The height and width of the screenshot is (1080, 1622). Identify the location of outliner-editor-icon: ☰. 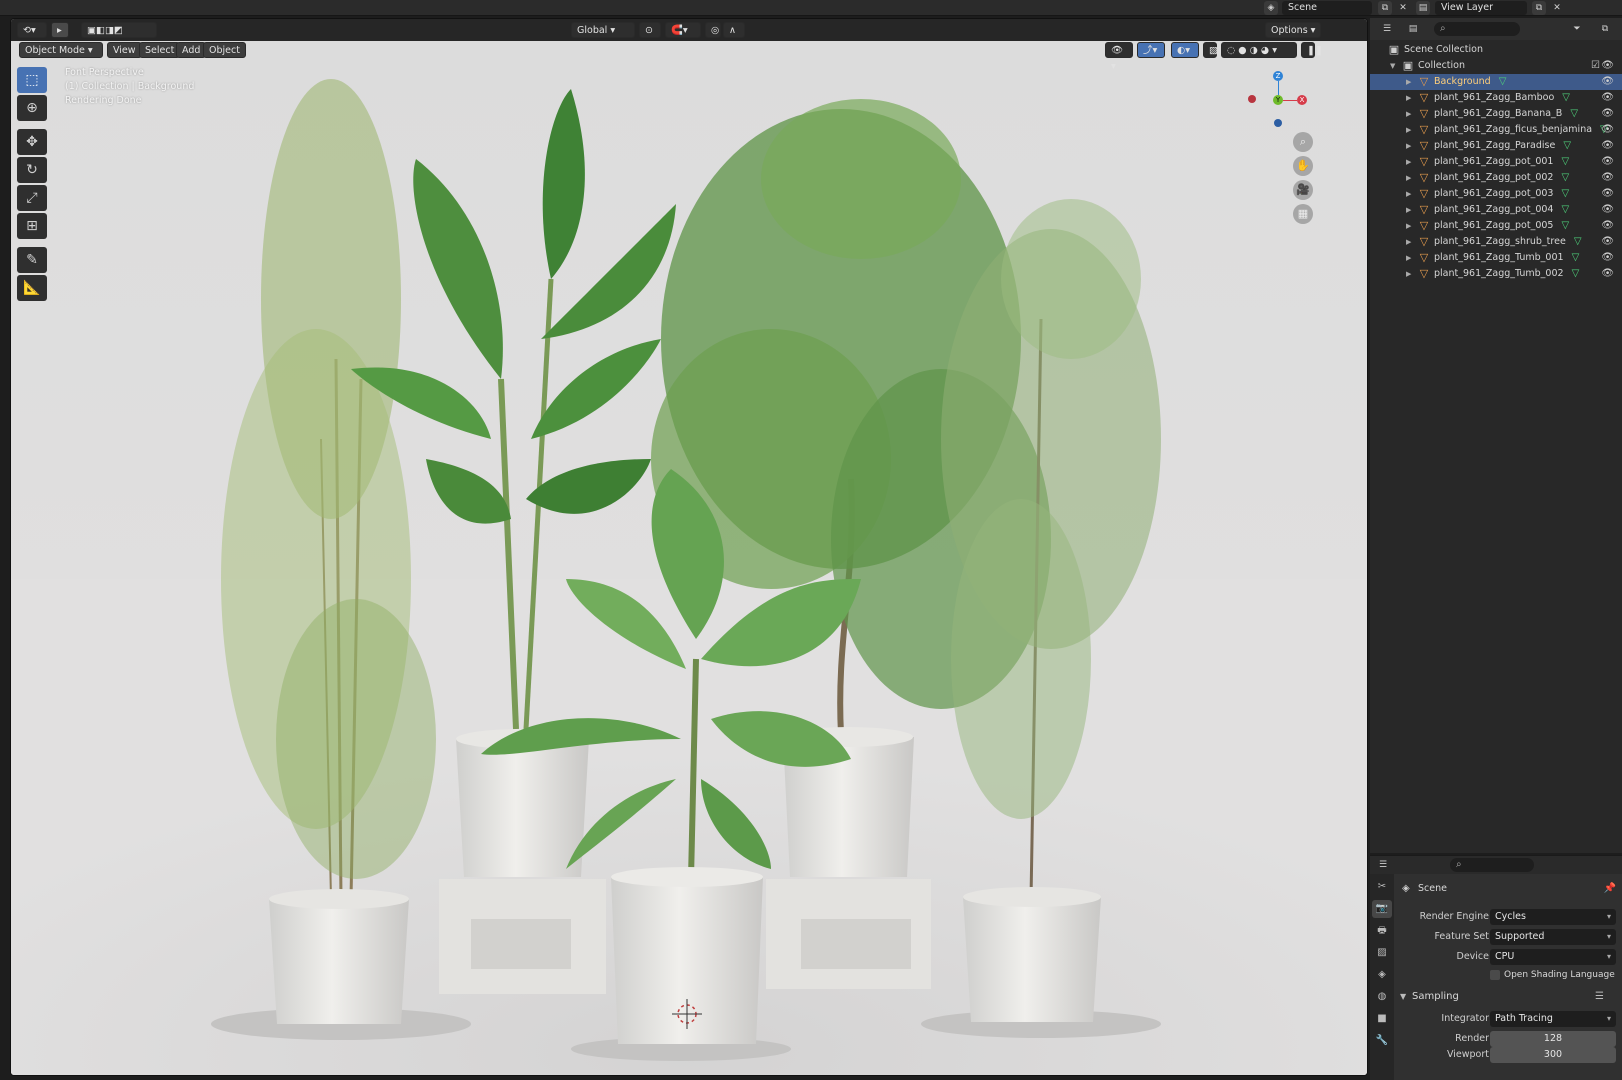
(1387, 29).